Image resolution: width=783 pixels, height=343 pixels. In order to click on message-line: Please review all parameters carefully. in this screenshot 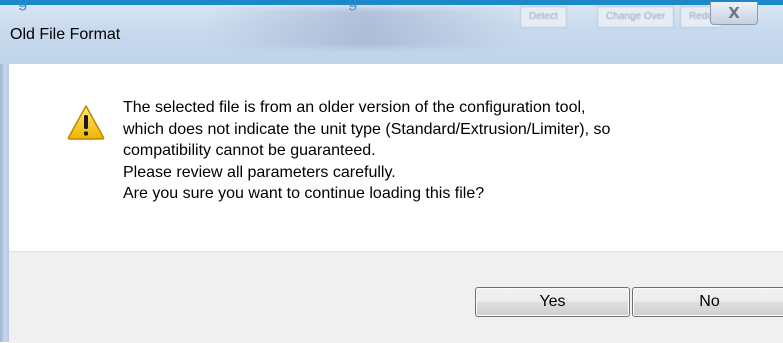, I will do `click(259, 172)`.